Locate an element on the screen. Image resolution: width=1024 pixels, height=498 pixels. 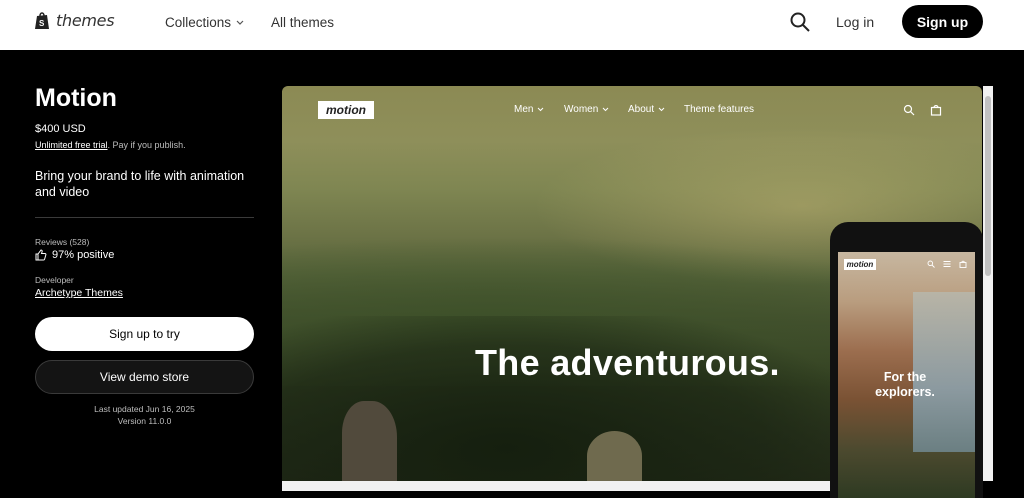
divider is located at coordinates (144, 217).